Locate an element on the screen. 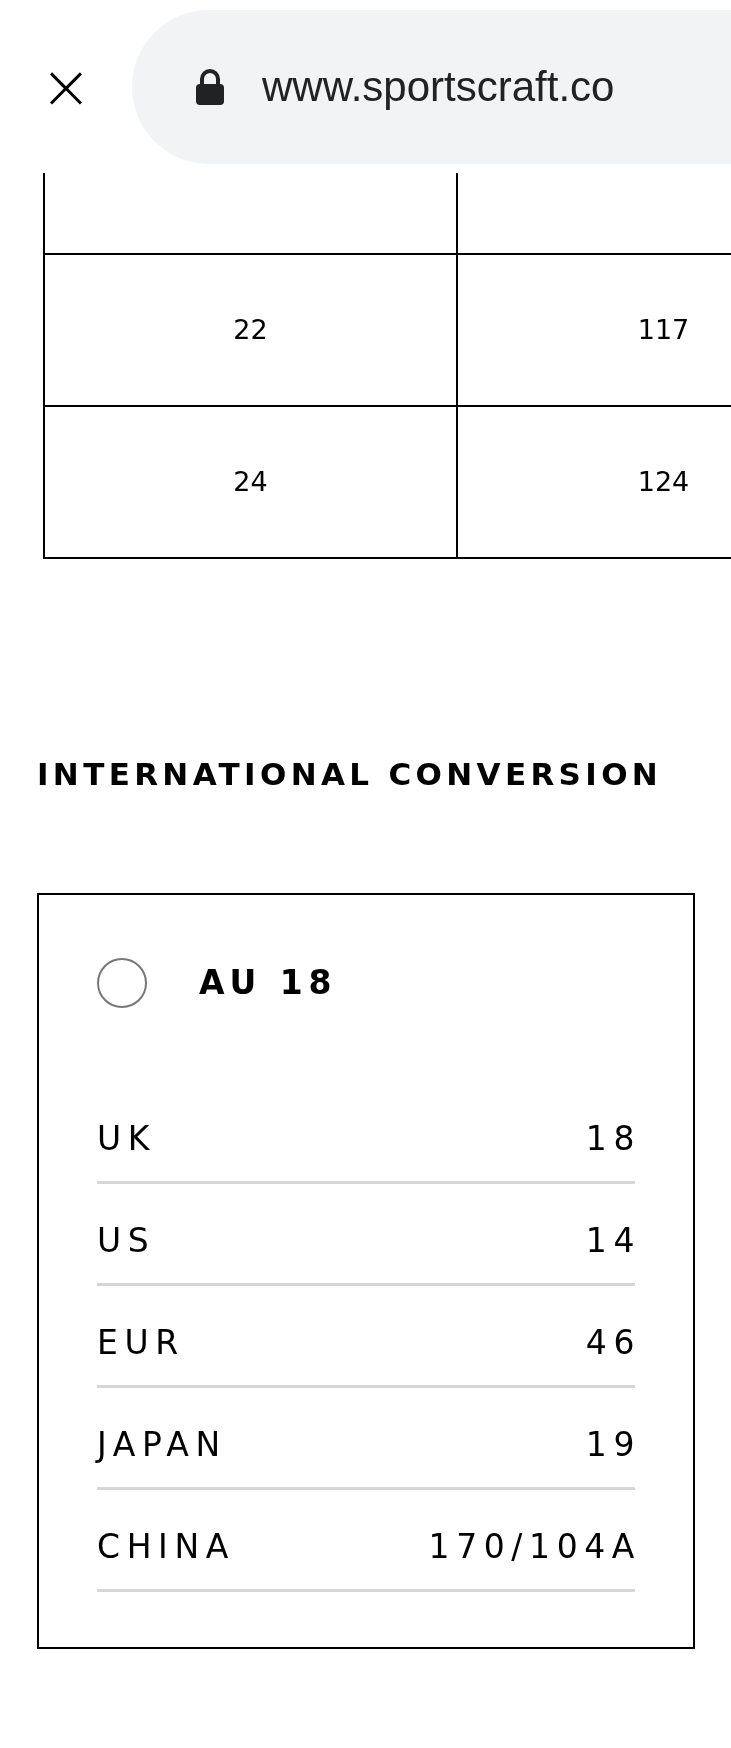 This screenshot has height=1748, width=731. size-value: 14 is located at coordinates (613, 1240).